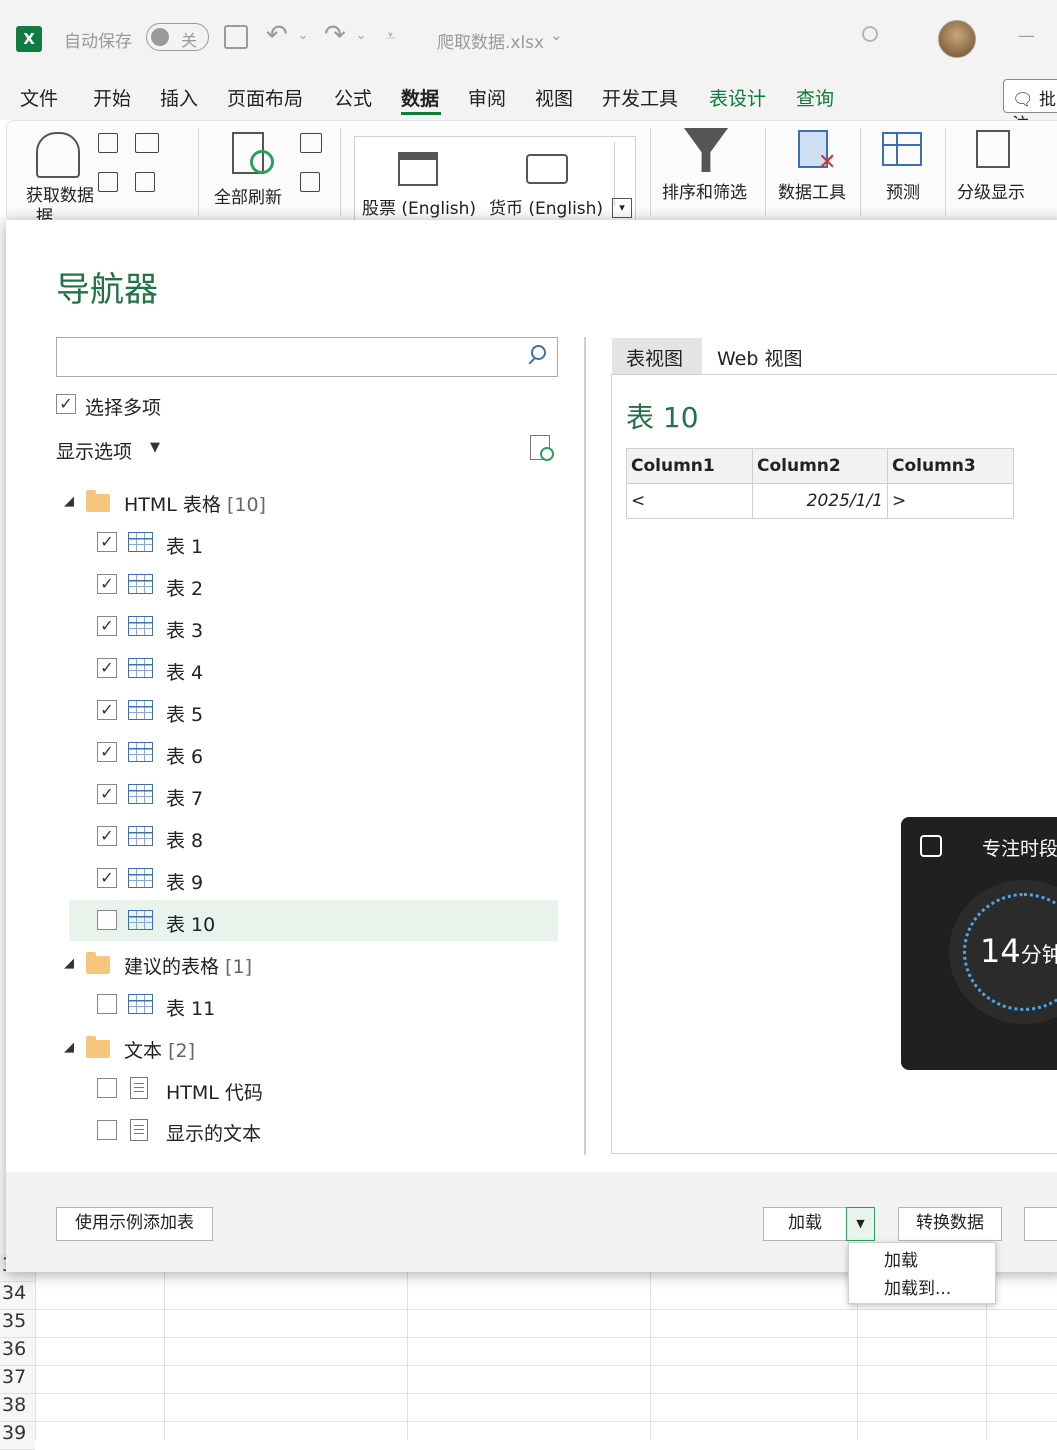  What do you see at coordinates (195, 503) in the screenshot?
I see `folder-html-tables: HTML 表格 [10]` at bounding box center [195, 503].